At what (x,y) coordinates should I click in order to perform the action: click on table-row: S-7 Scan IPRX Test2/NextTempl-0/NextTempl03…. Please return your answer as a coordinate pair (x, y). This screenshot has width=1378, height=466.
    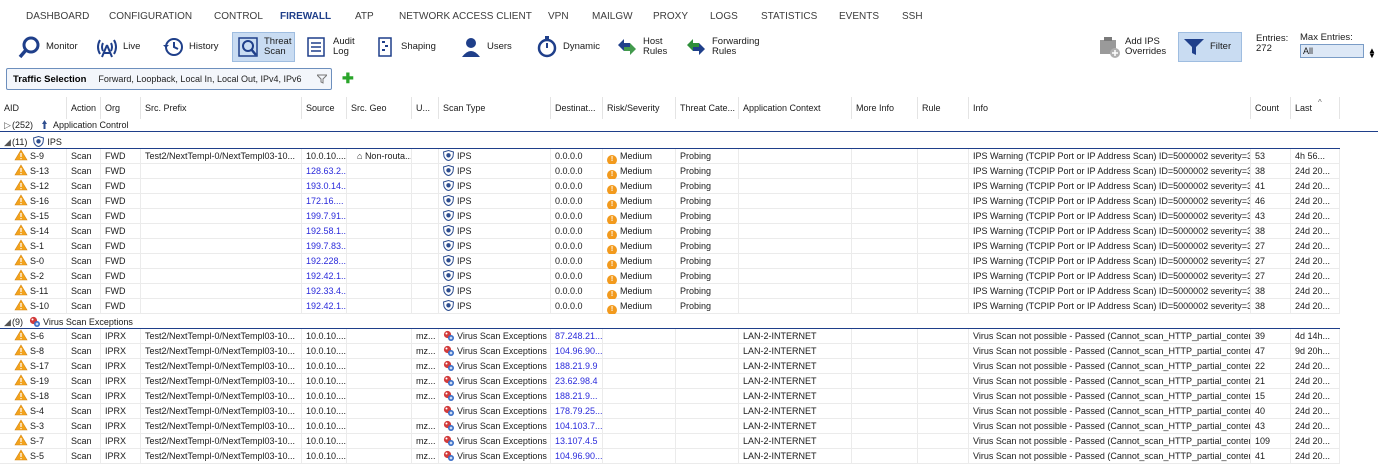
    Looking at the image, I should click on (670, 441).